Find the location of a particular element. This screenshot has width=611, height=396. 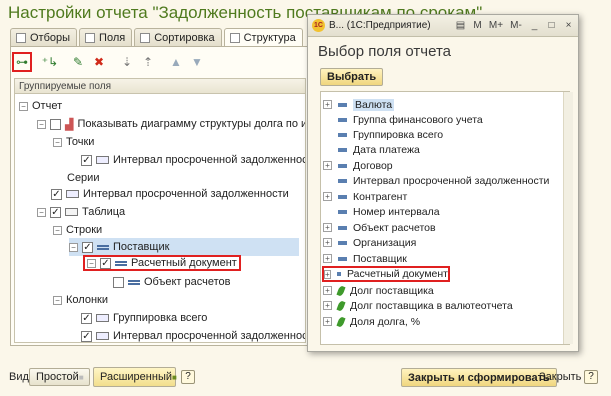

view-extended-button: Расширенный ■ is located at coordinates (135, 377).